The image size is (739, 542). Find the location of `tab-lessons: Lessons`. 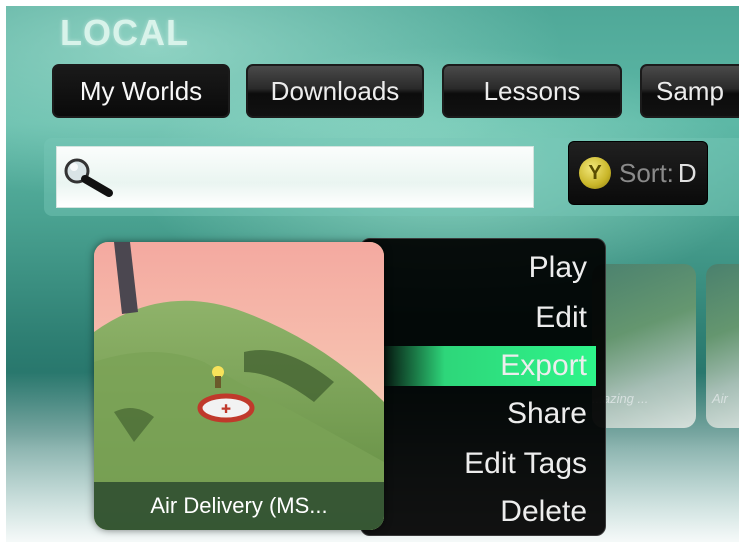

tab-lessons: Lessons is located at coordinates (532, 91).